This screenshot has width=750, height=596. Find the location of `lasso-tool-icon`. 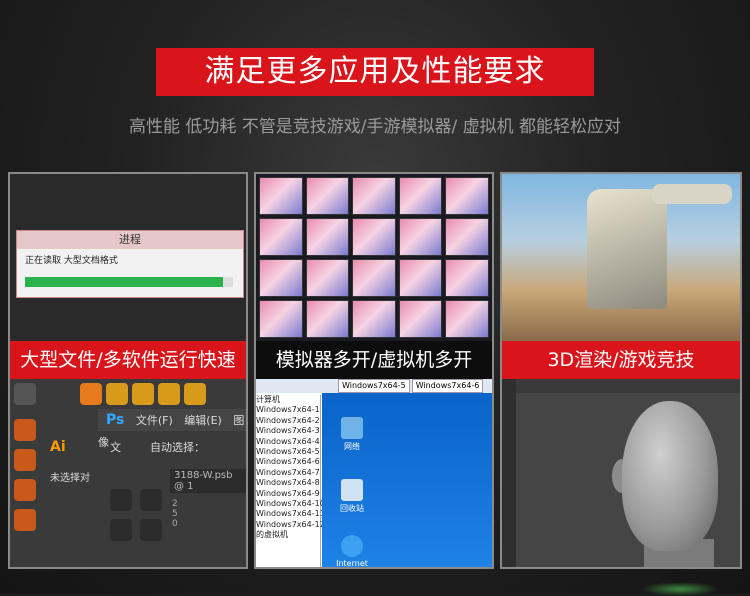

lasso-tool-icon is located at coordinates (121, 530).